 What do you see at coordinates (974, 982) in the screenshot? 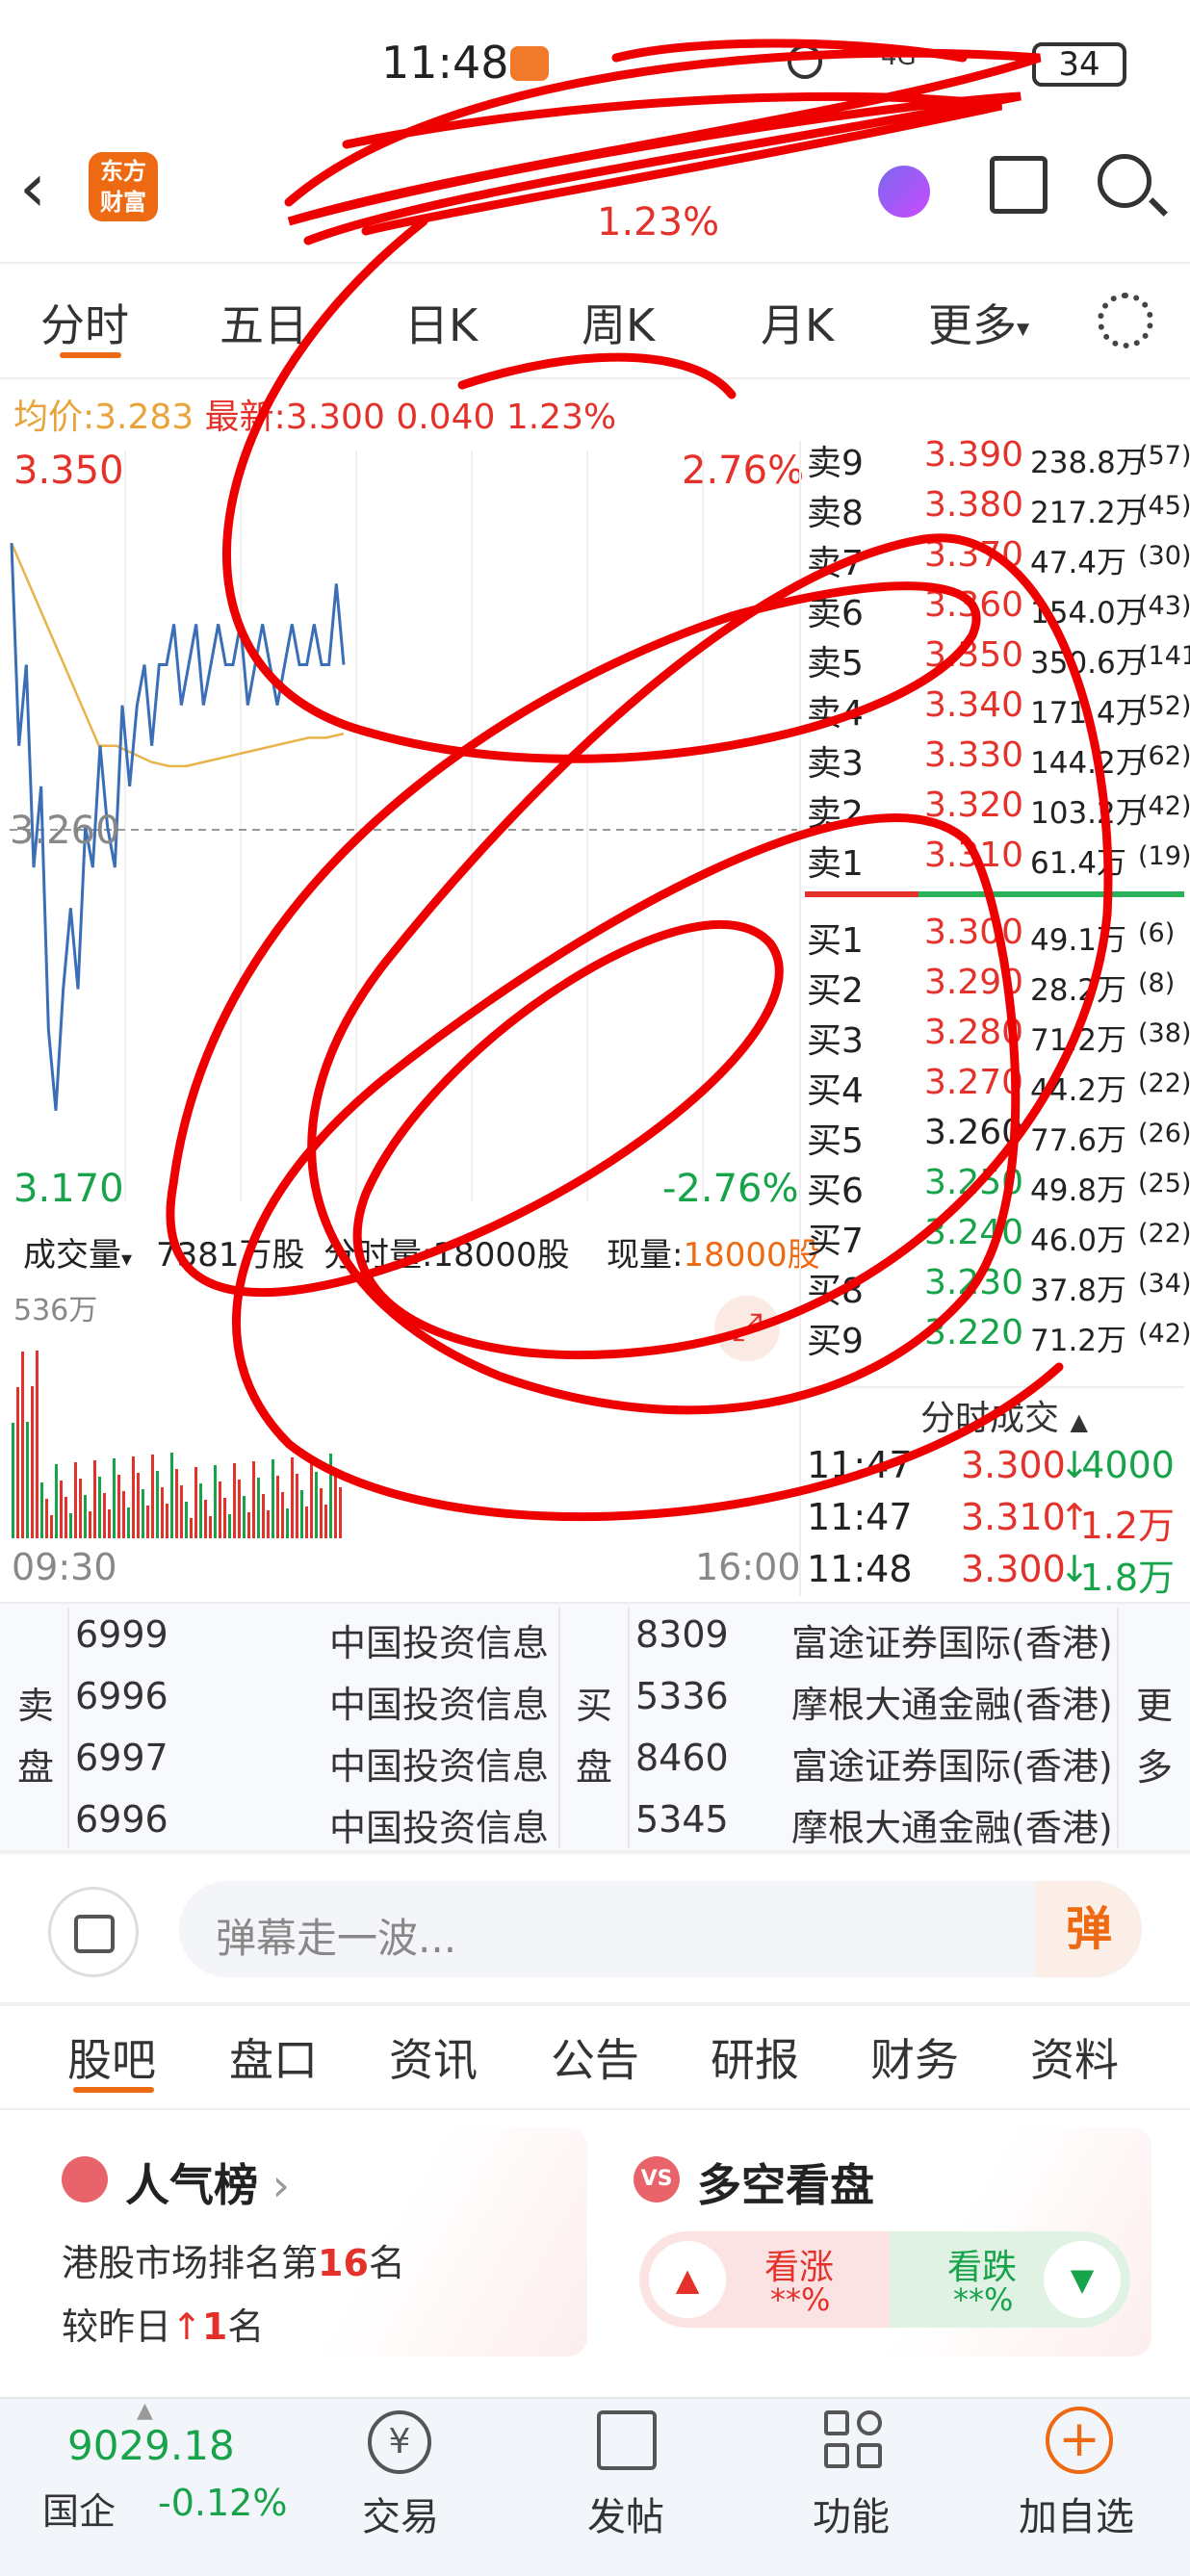
I see `bid-price: 3.290` at bounding box center [974, 982].